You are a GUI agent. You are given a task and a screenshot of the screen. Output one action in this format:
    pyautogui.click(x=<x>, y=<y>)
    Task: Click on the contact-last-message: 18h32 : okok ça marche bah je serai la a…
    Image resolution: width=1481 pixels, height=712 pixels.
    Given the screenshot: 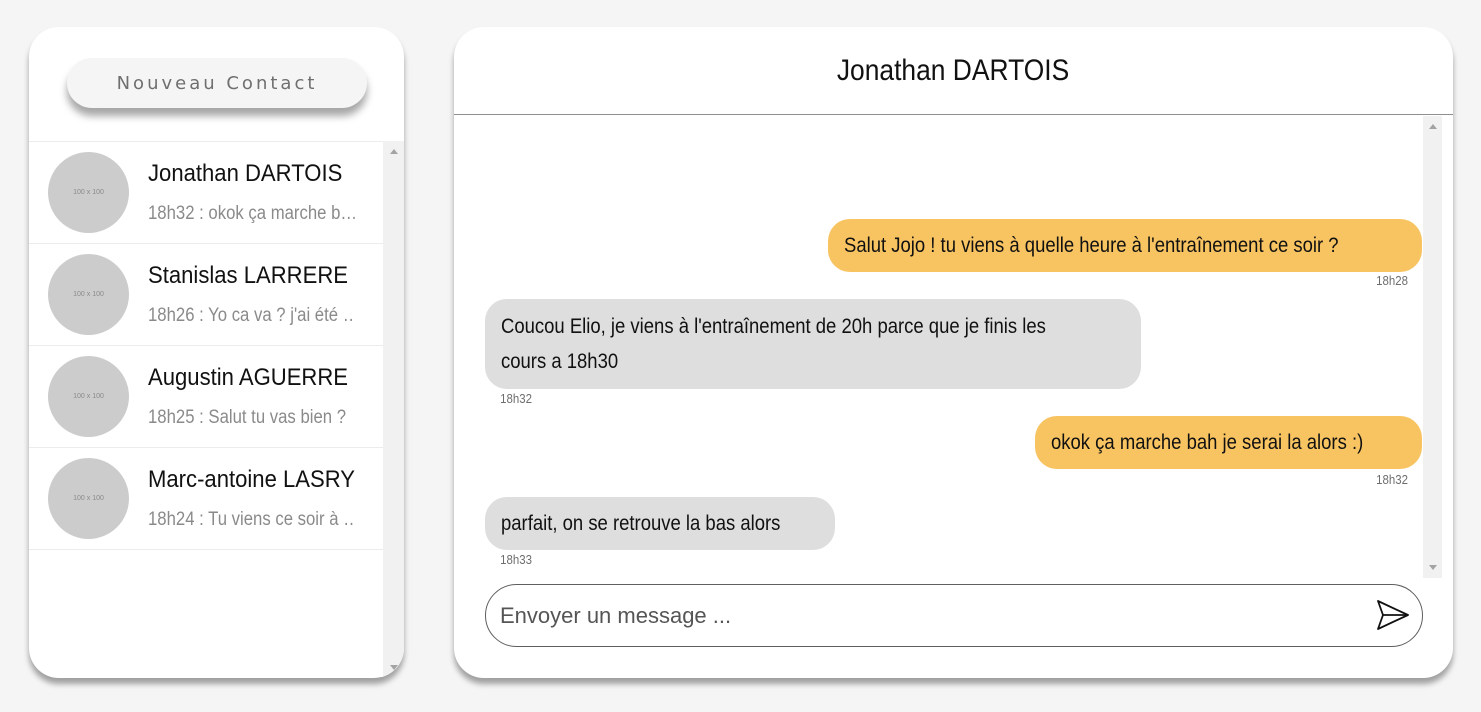 What is the action you would take?
    pyautogui.click(x=251, y=213)
    